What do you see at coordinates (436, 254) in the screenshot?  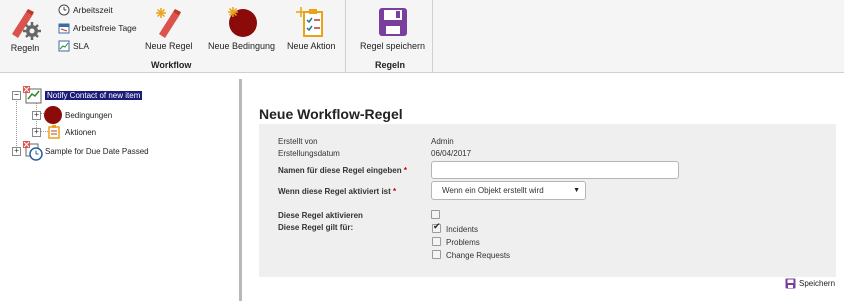 I see `change-requests-checkbox` at bounding box center [436, 254].